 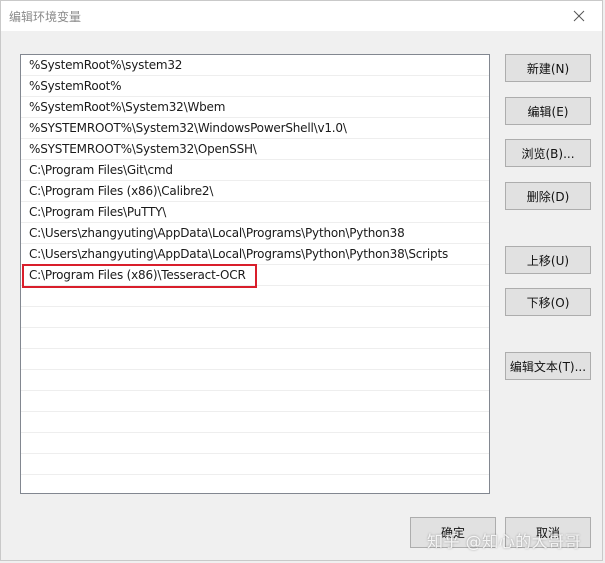 I want to click on list-item-label: %SYSTEMROOT%\System32\OpenSSH\, so click(x=143, y=149).